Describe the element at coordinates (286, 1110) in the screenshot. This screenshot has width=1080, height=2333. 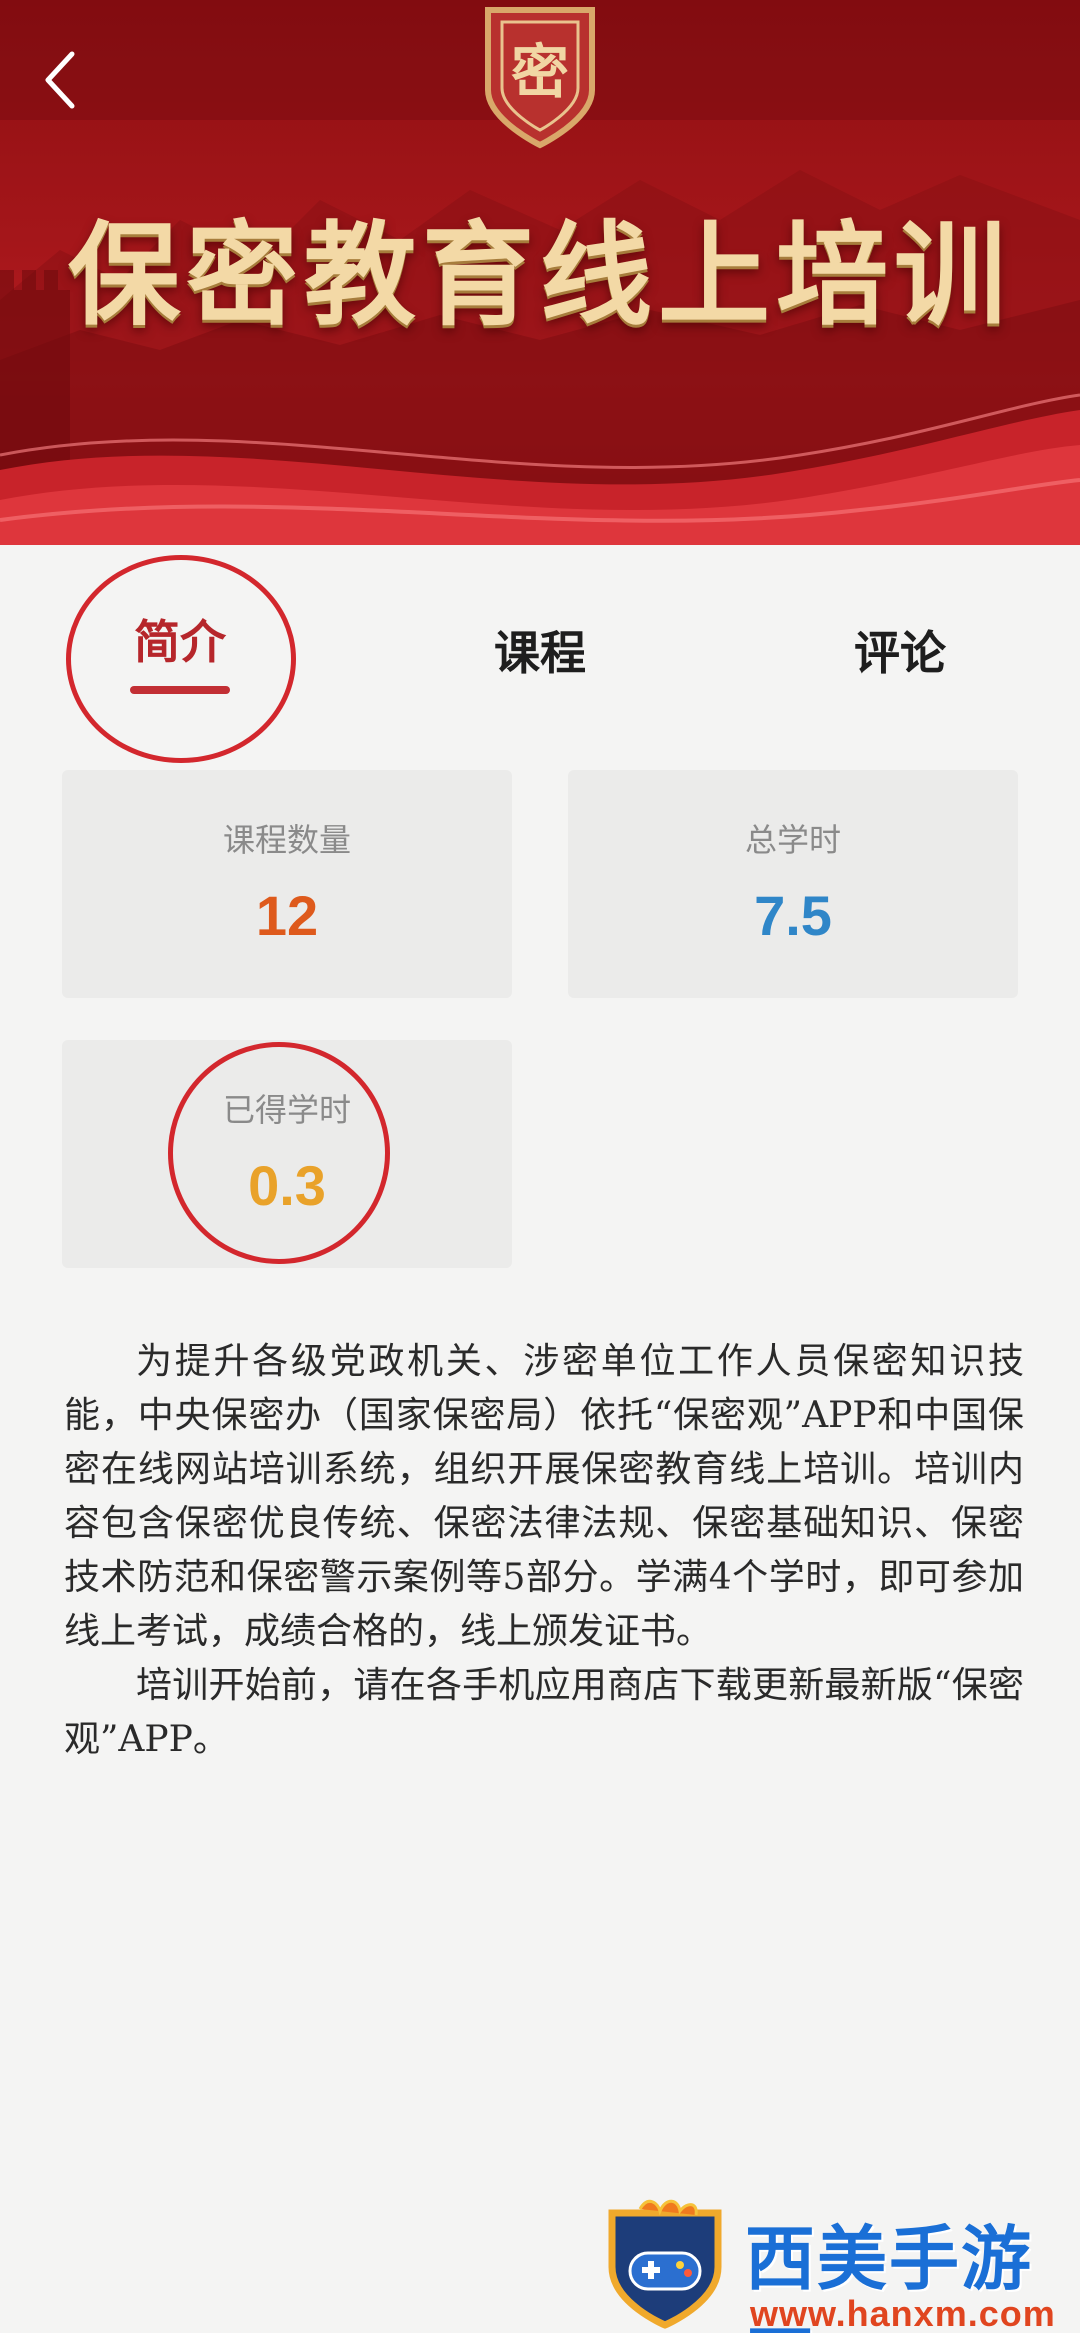
I see `earned-hours-label: 已得学时` at that location.